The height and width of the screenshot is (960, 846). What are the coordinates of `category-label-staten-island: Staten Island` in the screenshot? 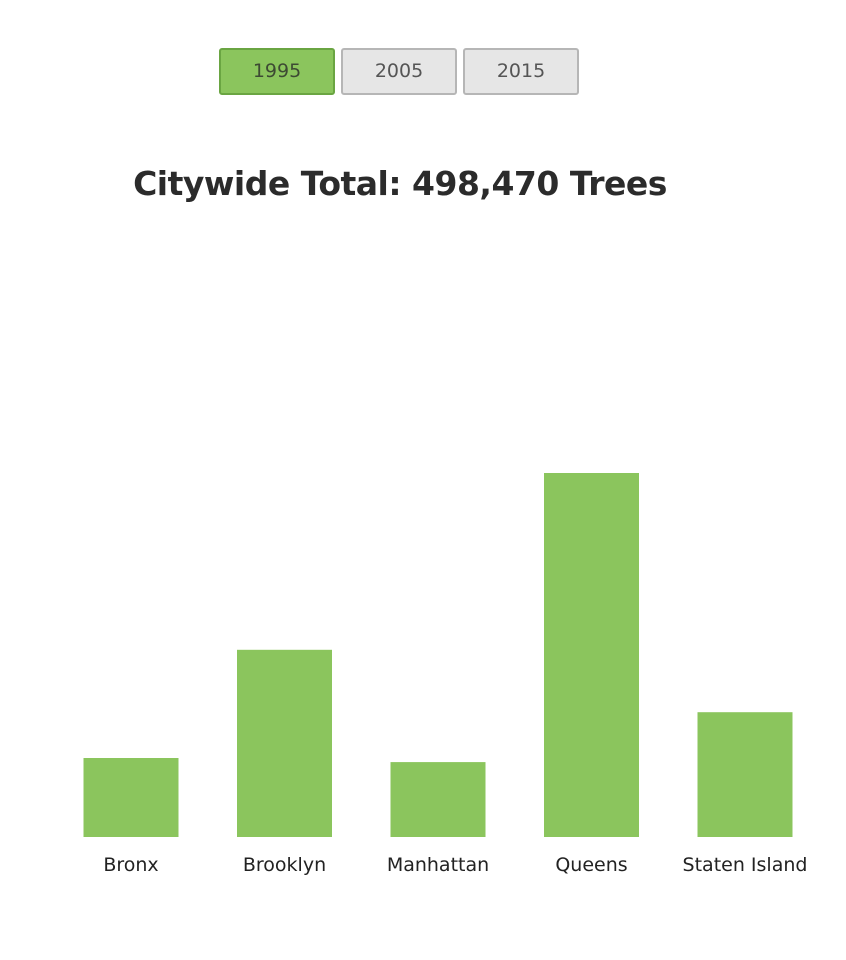 It's located at (745, 865).